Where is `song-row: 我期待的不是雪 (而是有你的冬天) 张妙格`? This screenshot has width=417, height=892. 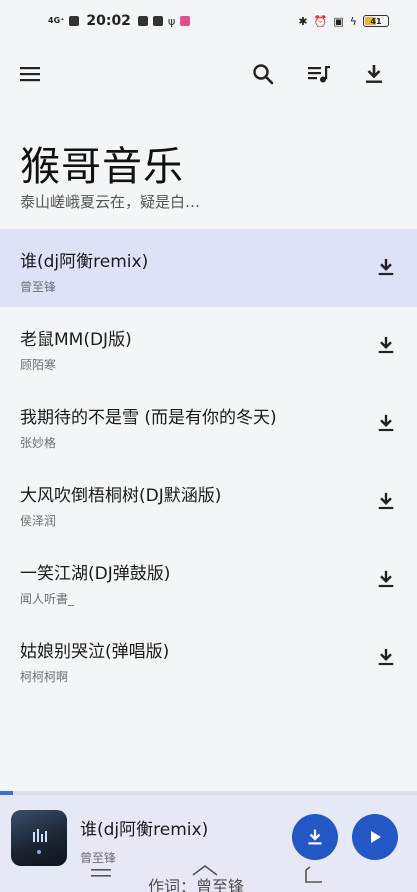
song-row: 我期待的不是雪 (而是有你的冬天) 张妙格 is located at coordinates (208, 424).